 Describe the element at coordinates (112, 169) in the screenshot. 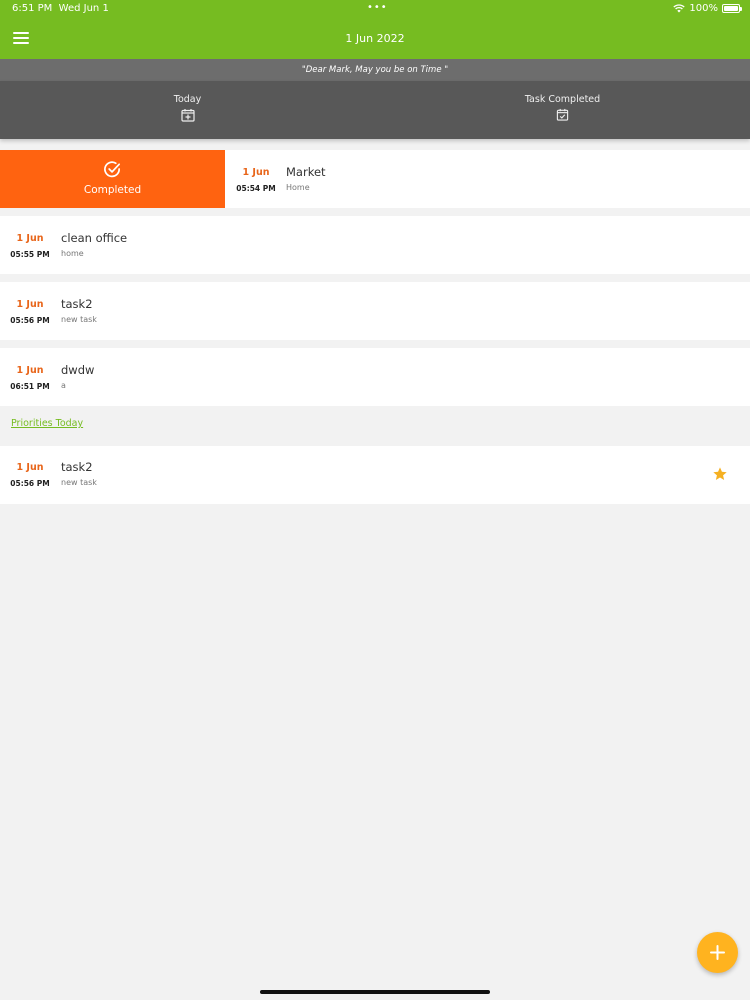

I see `check-circle-icon` at that location.